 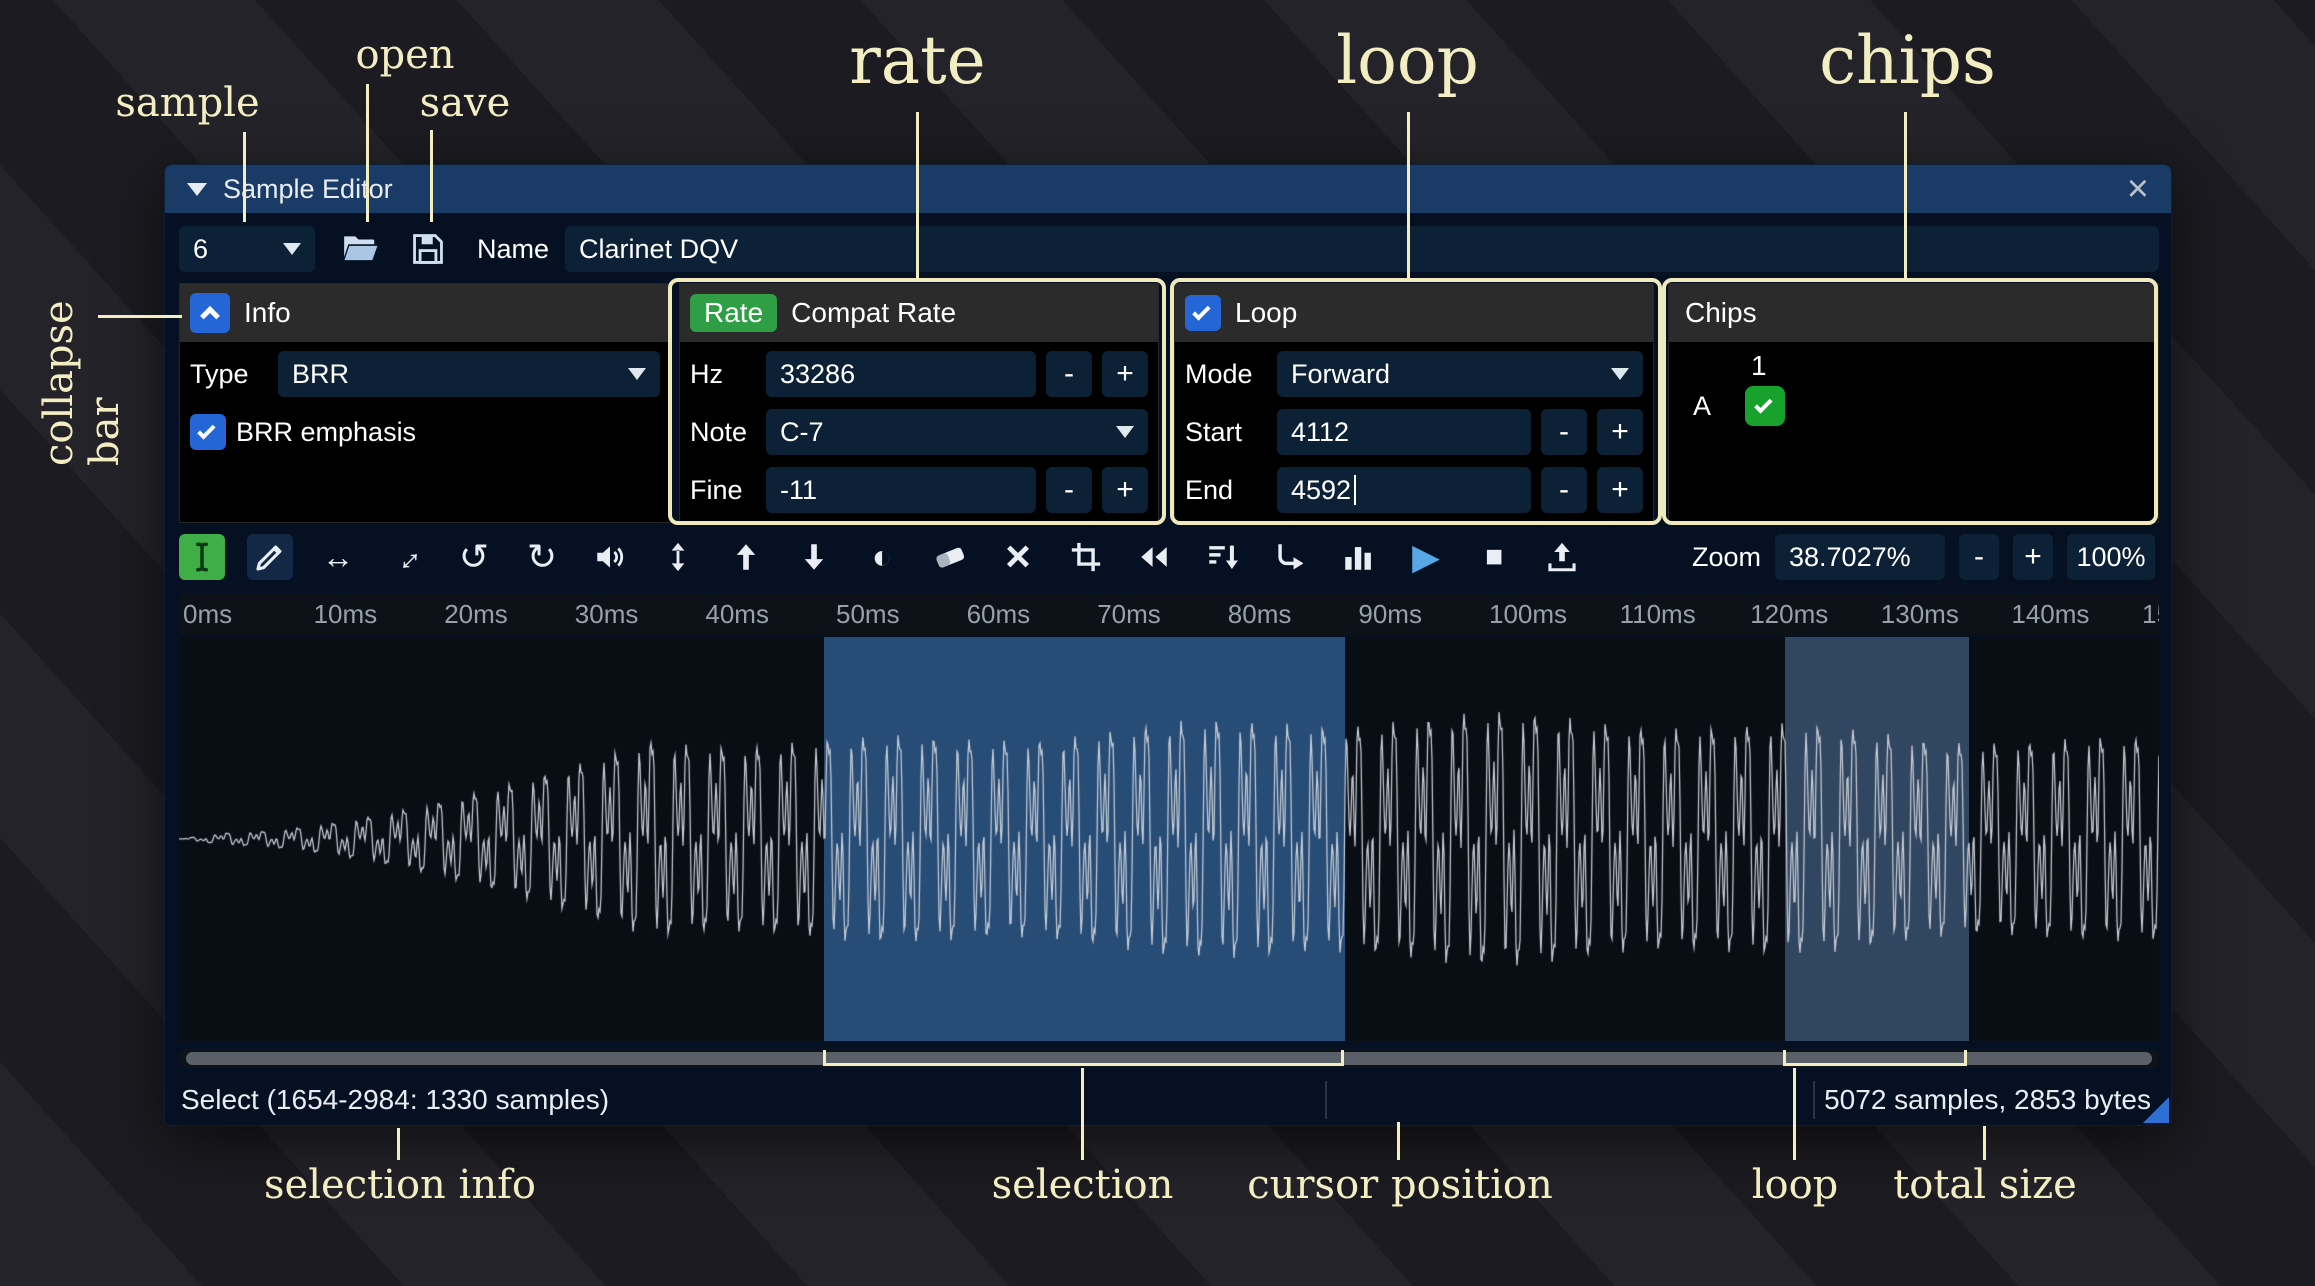 What do you see at coordinates (469, 374) in the screenshot?
I see `type-dropdown: BRR` at bounding box center [469, 374].